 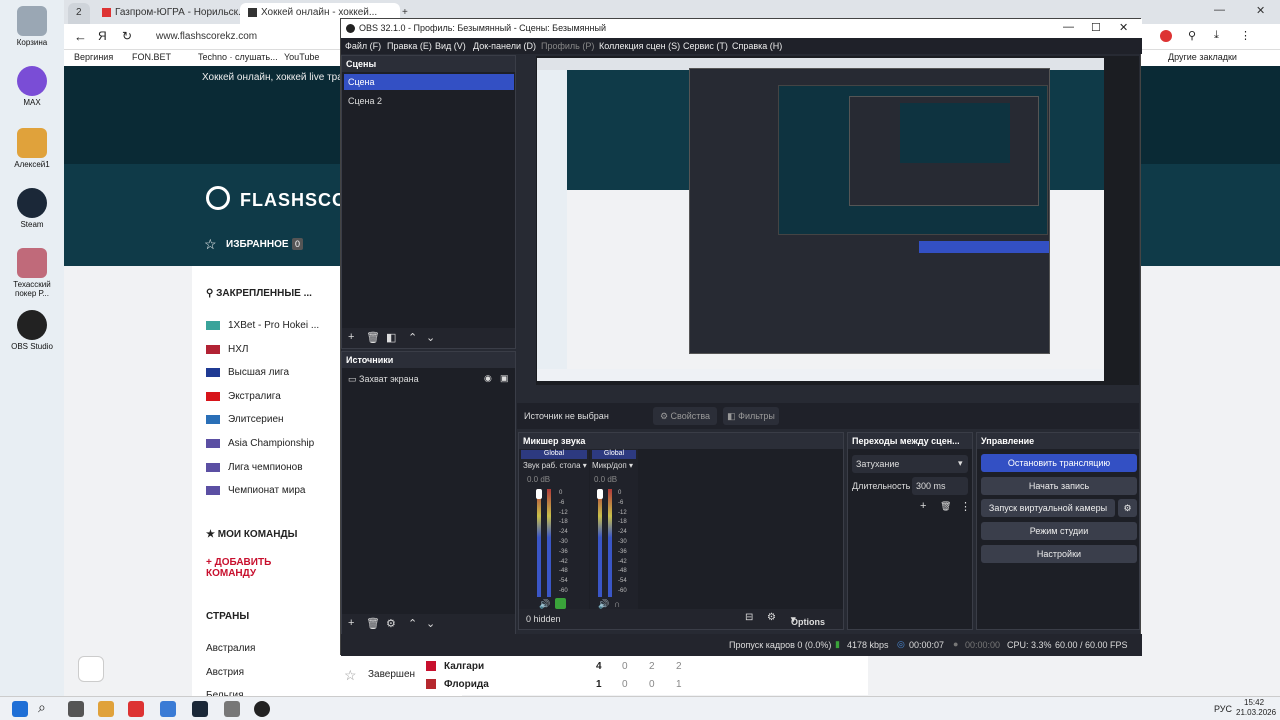 What do you see at coordinates (32, 208) in the screenshot?
I see `desktop-icon-steam: Steam` at bounding box center [32, 208].